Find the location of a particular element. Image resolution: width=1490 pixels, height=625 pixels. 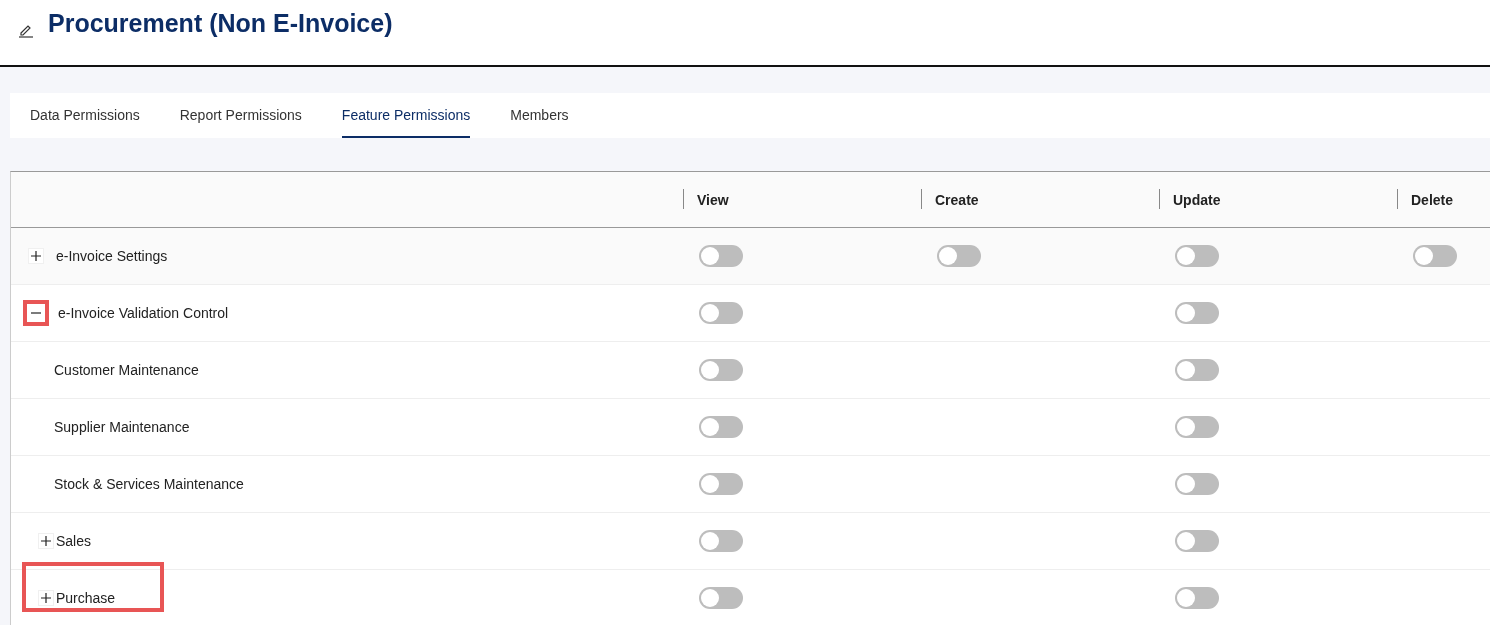

tab: Data Permissions is located at coordinates (85, 115).